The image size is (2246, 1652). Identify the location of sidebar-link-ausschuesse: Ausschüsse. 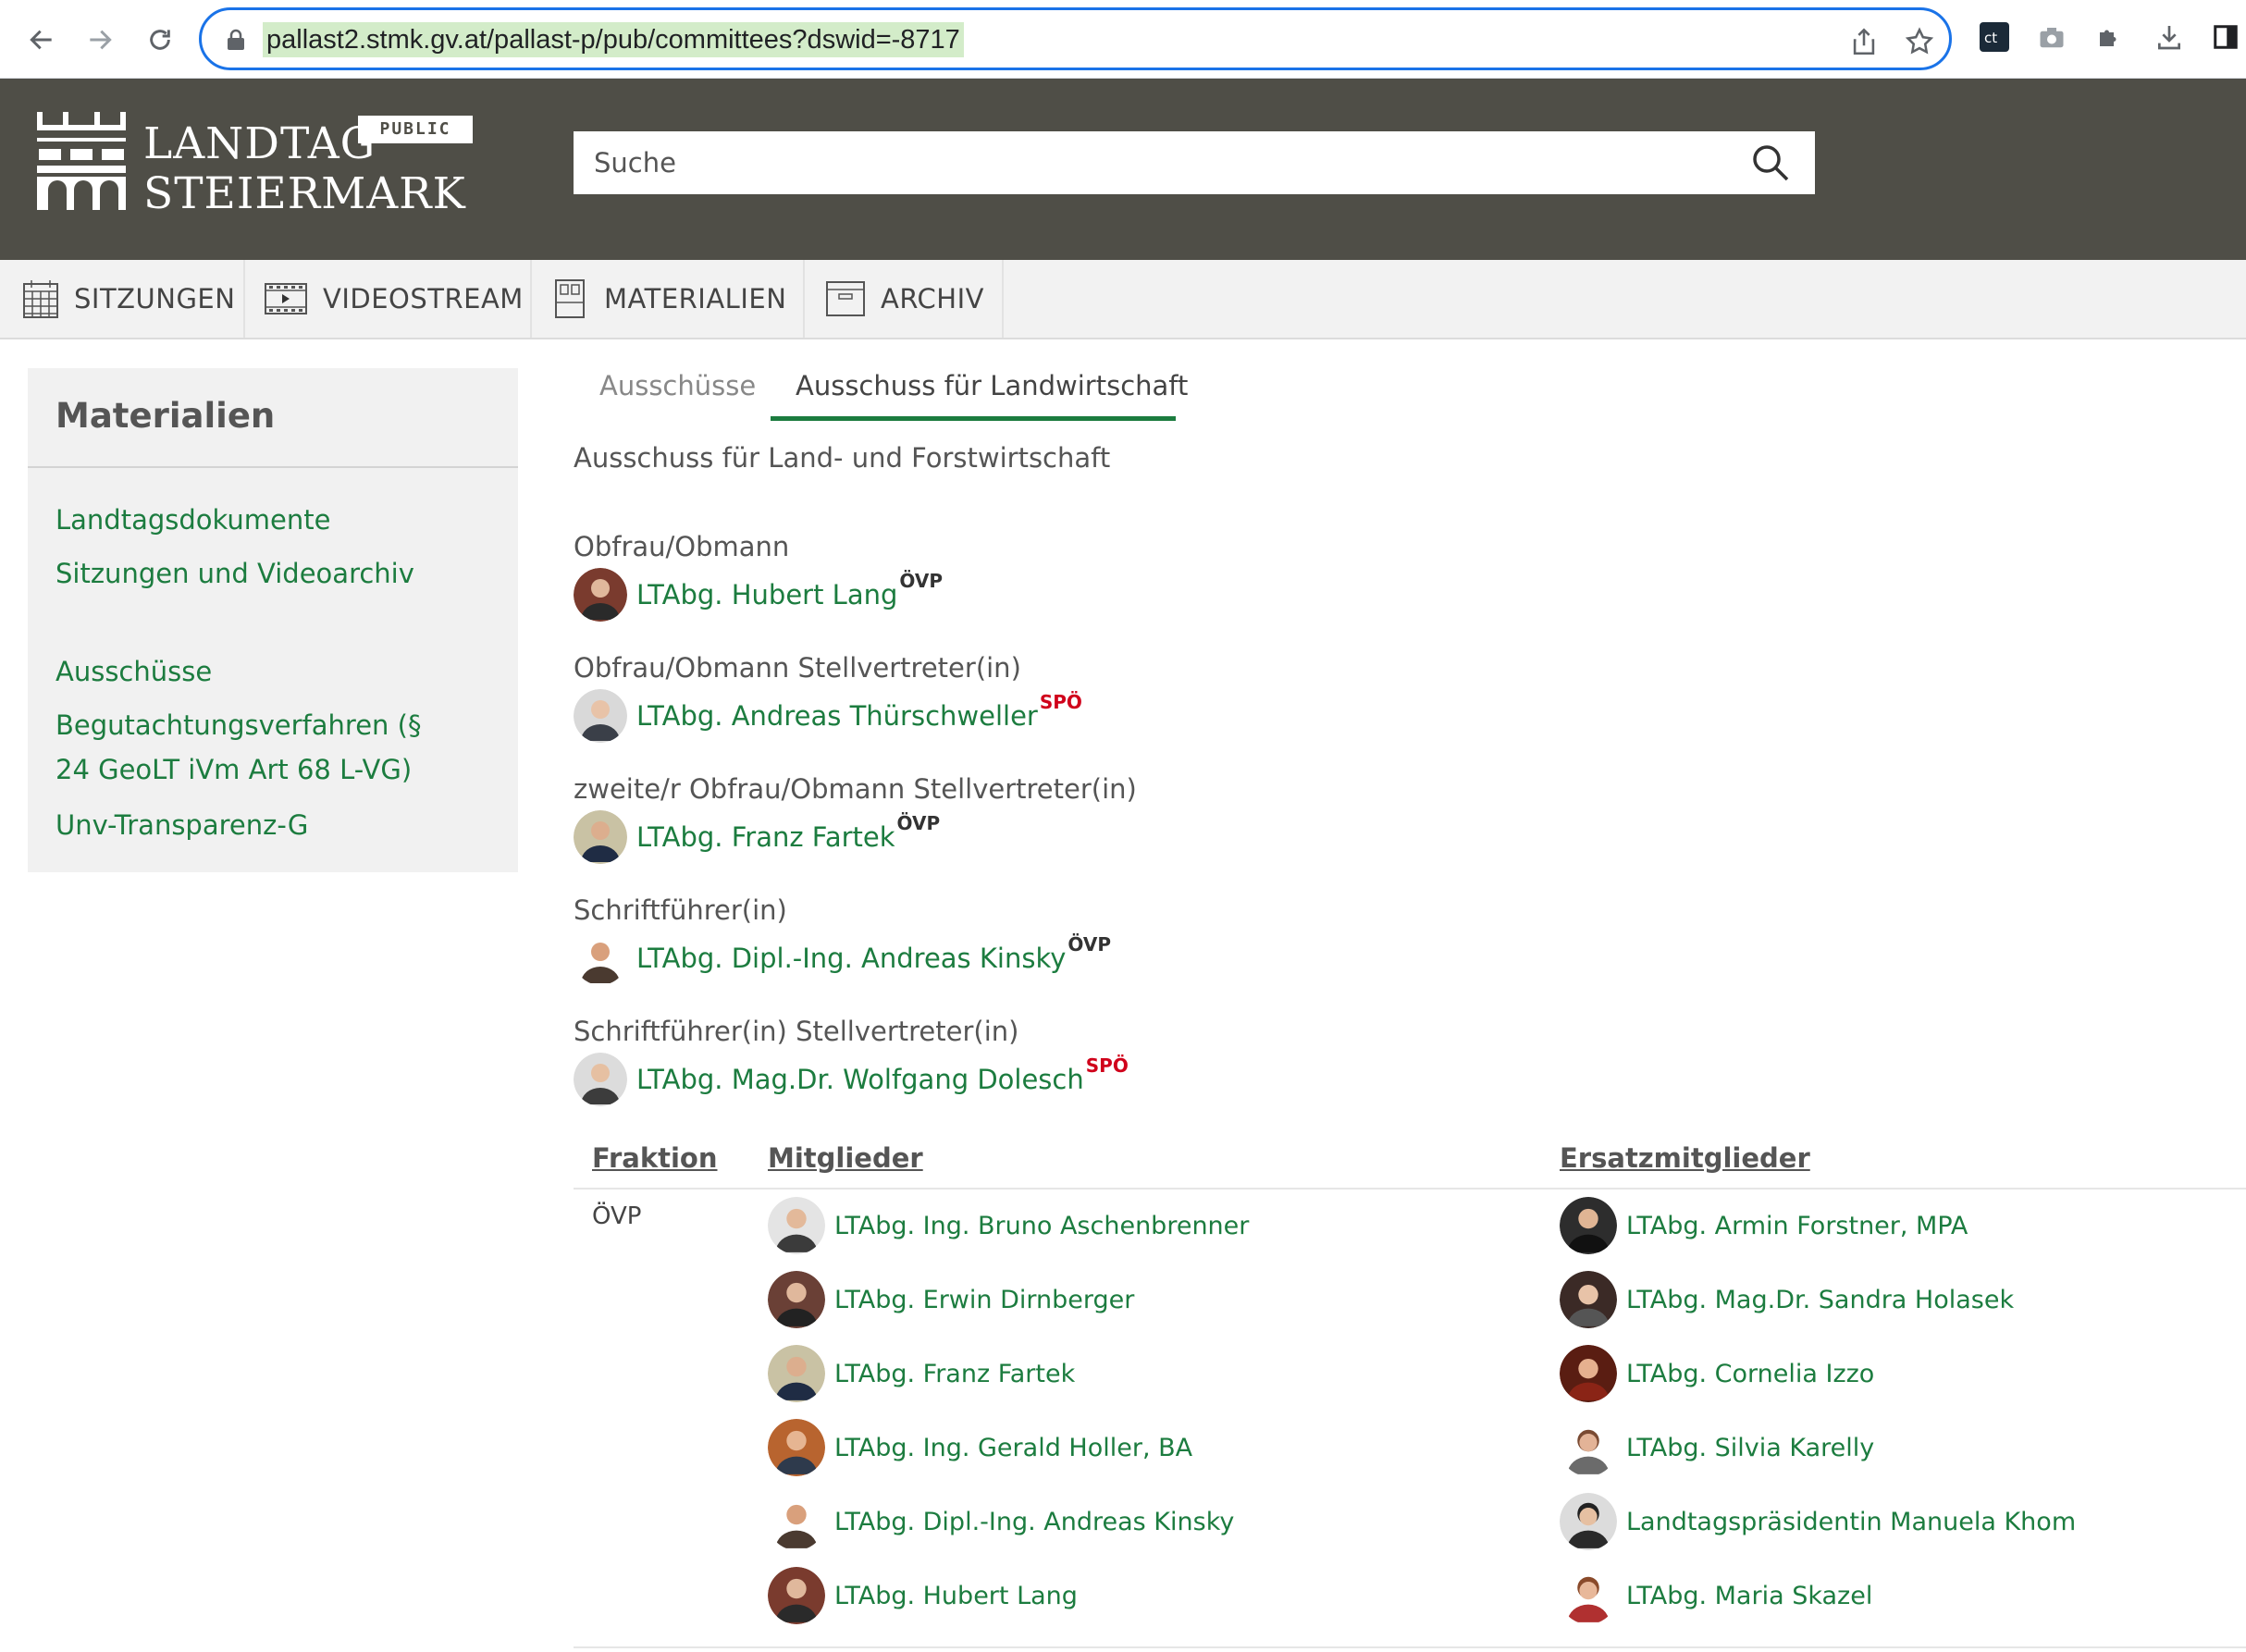
(259, 671).